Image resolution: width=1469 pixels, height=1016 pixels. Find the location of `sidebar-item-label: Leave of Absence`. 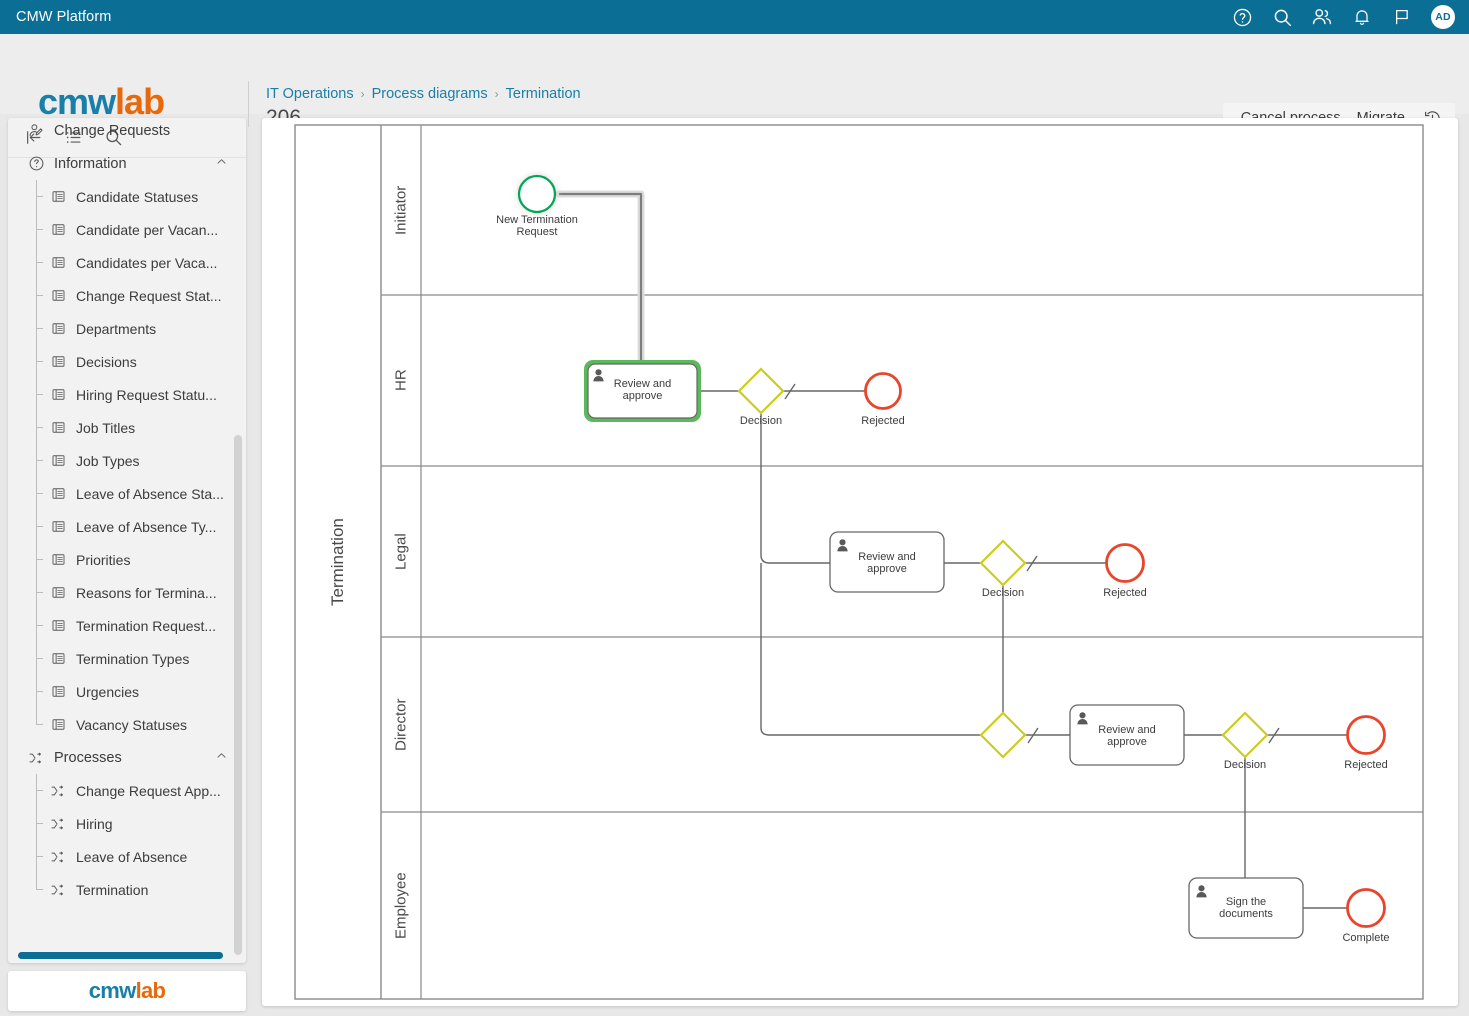

sidebar-item-label: Leave of Absence is located at coordinates (132, 856).